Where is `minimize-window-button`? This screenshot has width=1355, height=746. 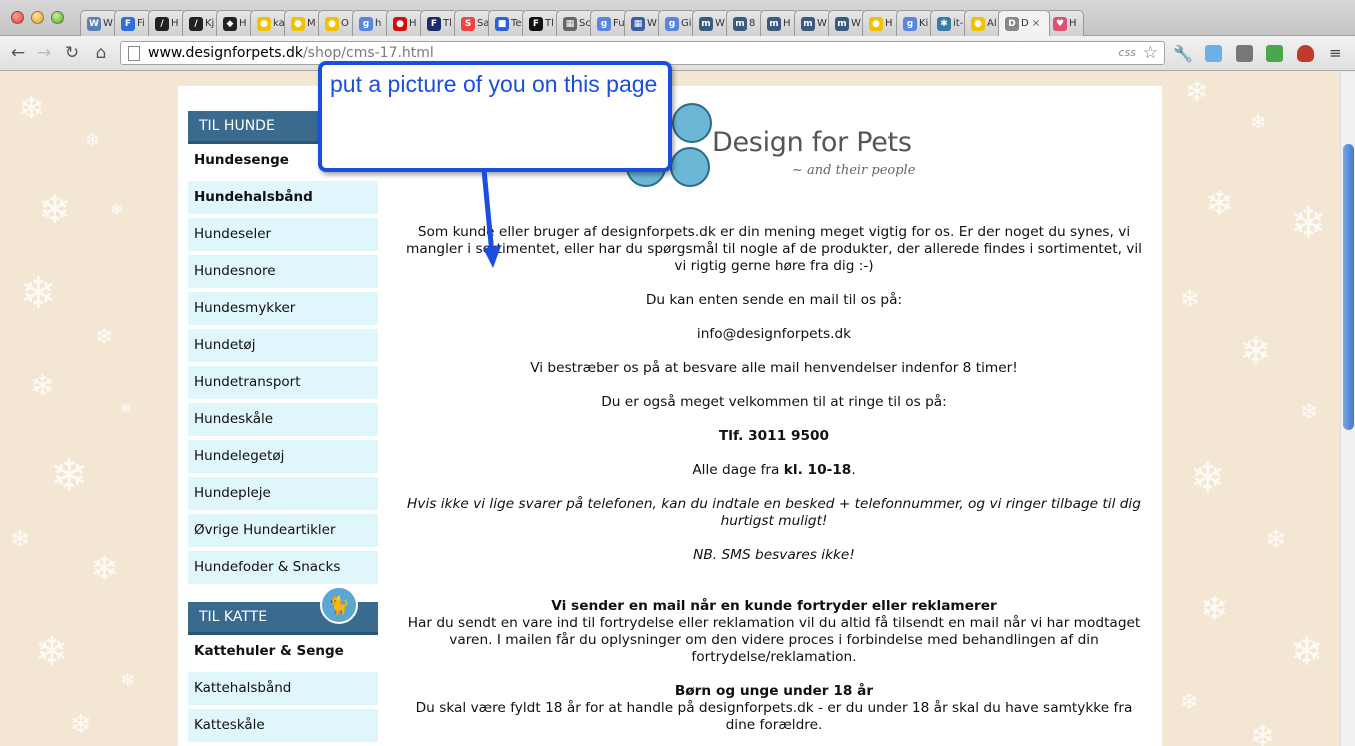 minimize-window-button is located at coordinates (37, 17).